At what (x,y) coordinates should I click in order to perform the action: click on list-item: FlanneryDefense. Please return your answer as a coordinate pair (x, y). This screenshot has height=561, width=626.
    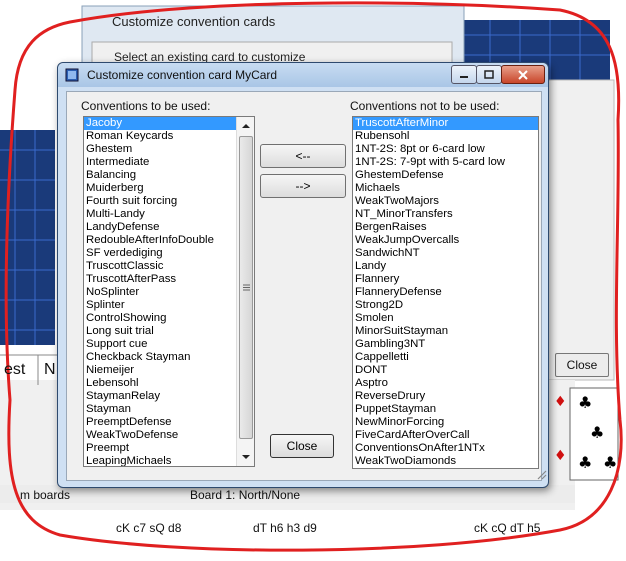
    Looking at the image, I should click on (445, 292).